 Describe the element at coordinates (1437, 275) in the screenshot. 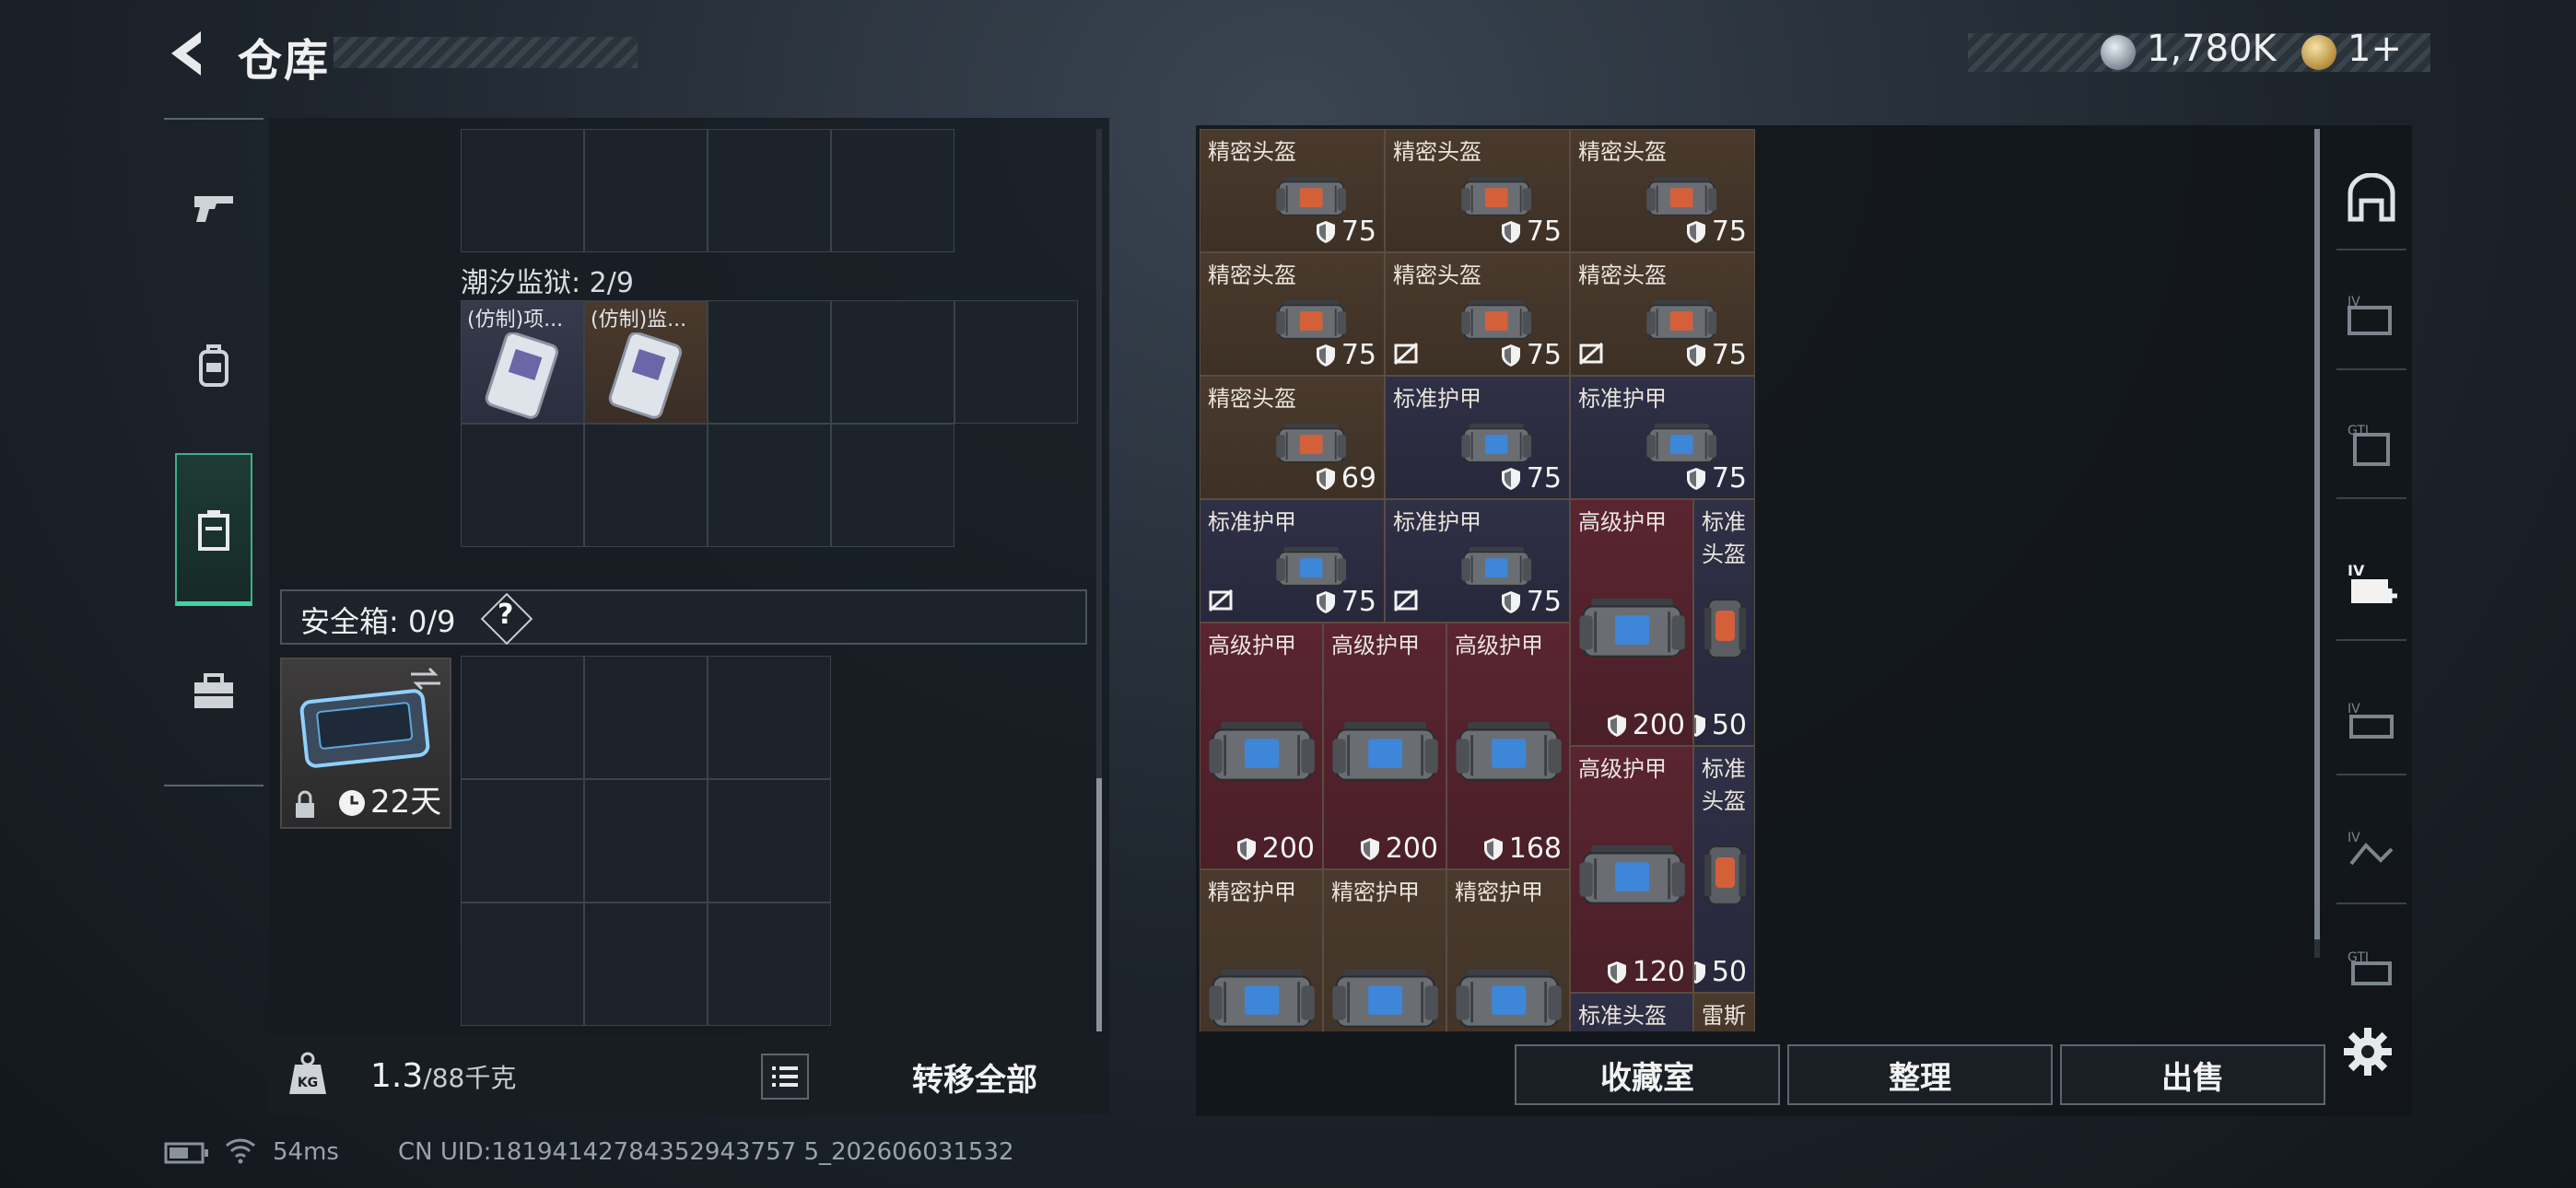

I see `item-name: 精密头盔` at that location.